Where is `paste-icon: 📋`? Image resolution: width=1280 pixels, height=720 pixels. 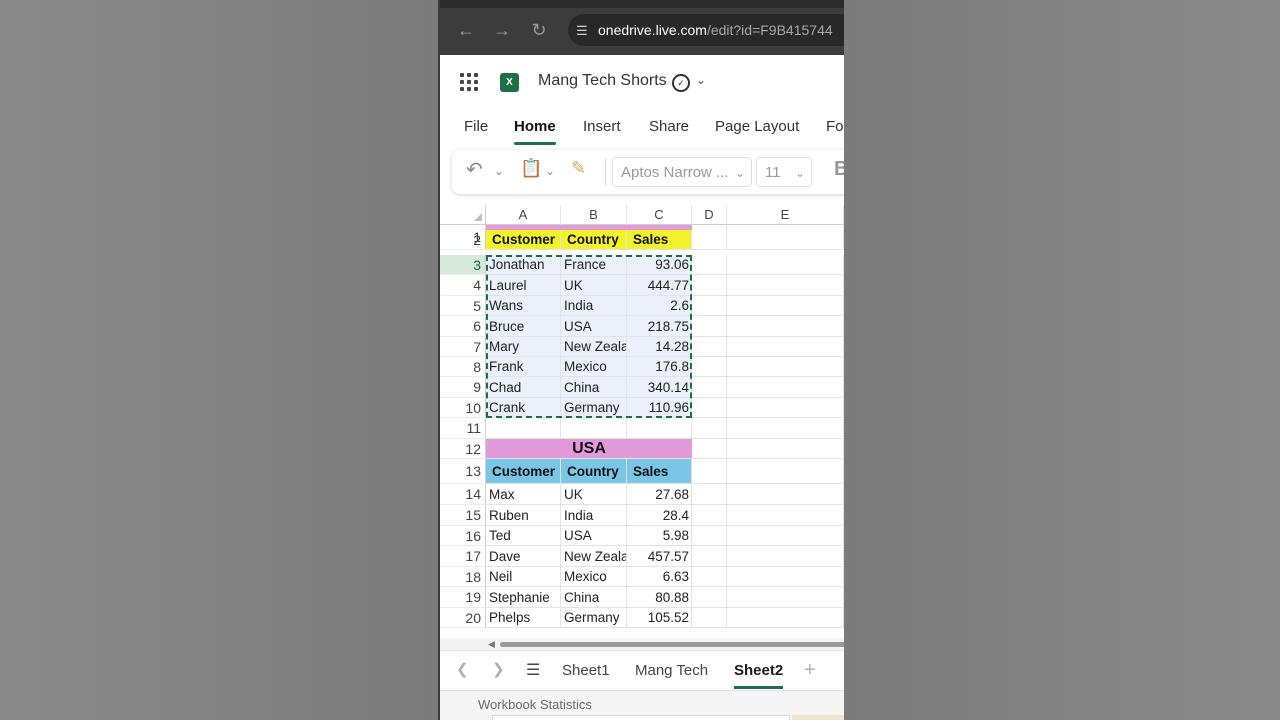 paste-icon: 📋 is located at coordinates (531, 168).